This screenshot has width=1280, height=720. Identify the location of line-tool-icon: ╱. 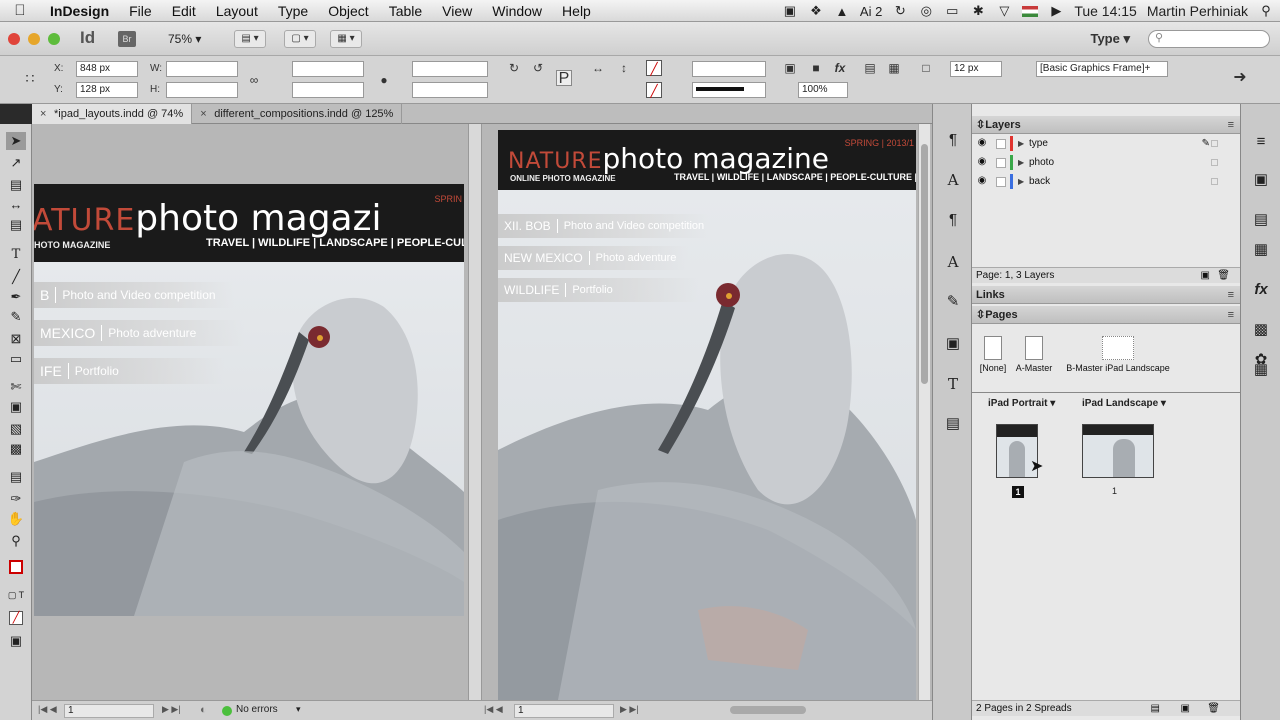
(16, 277).